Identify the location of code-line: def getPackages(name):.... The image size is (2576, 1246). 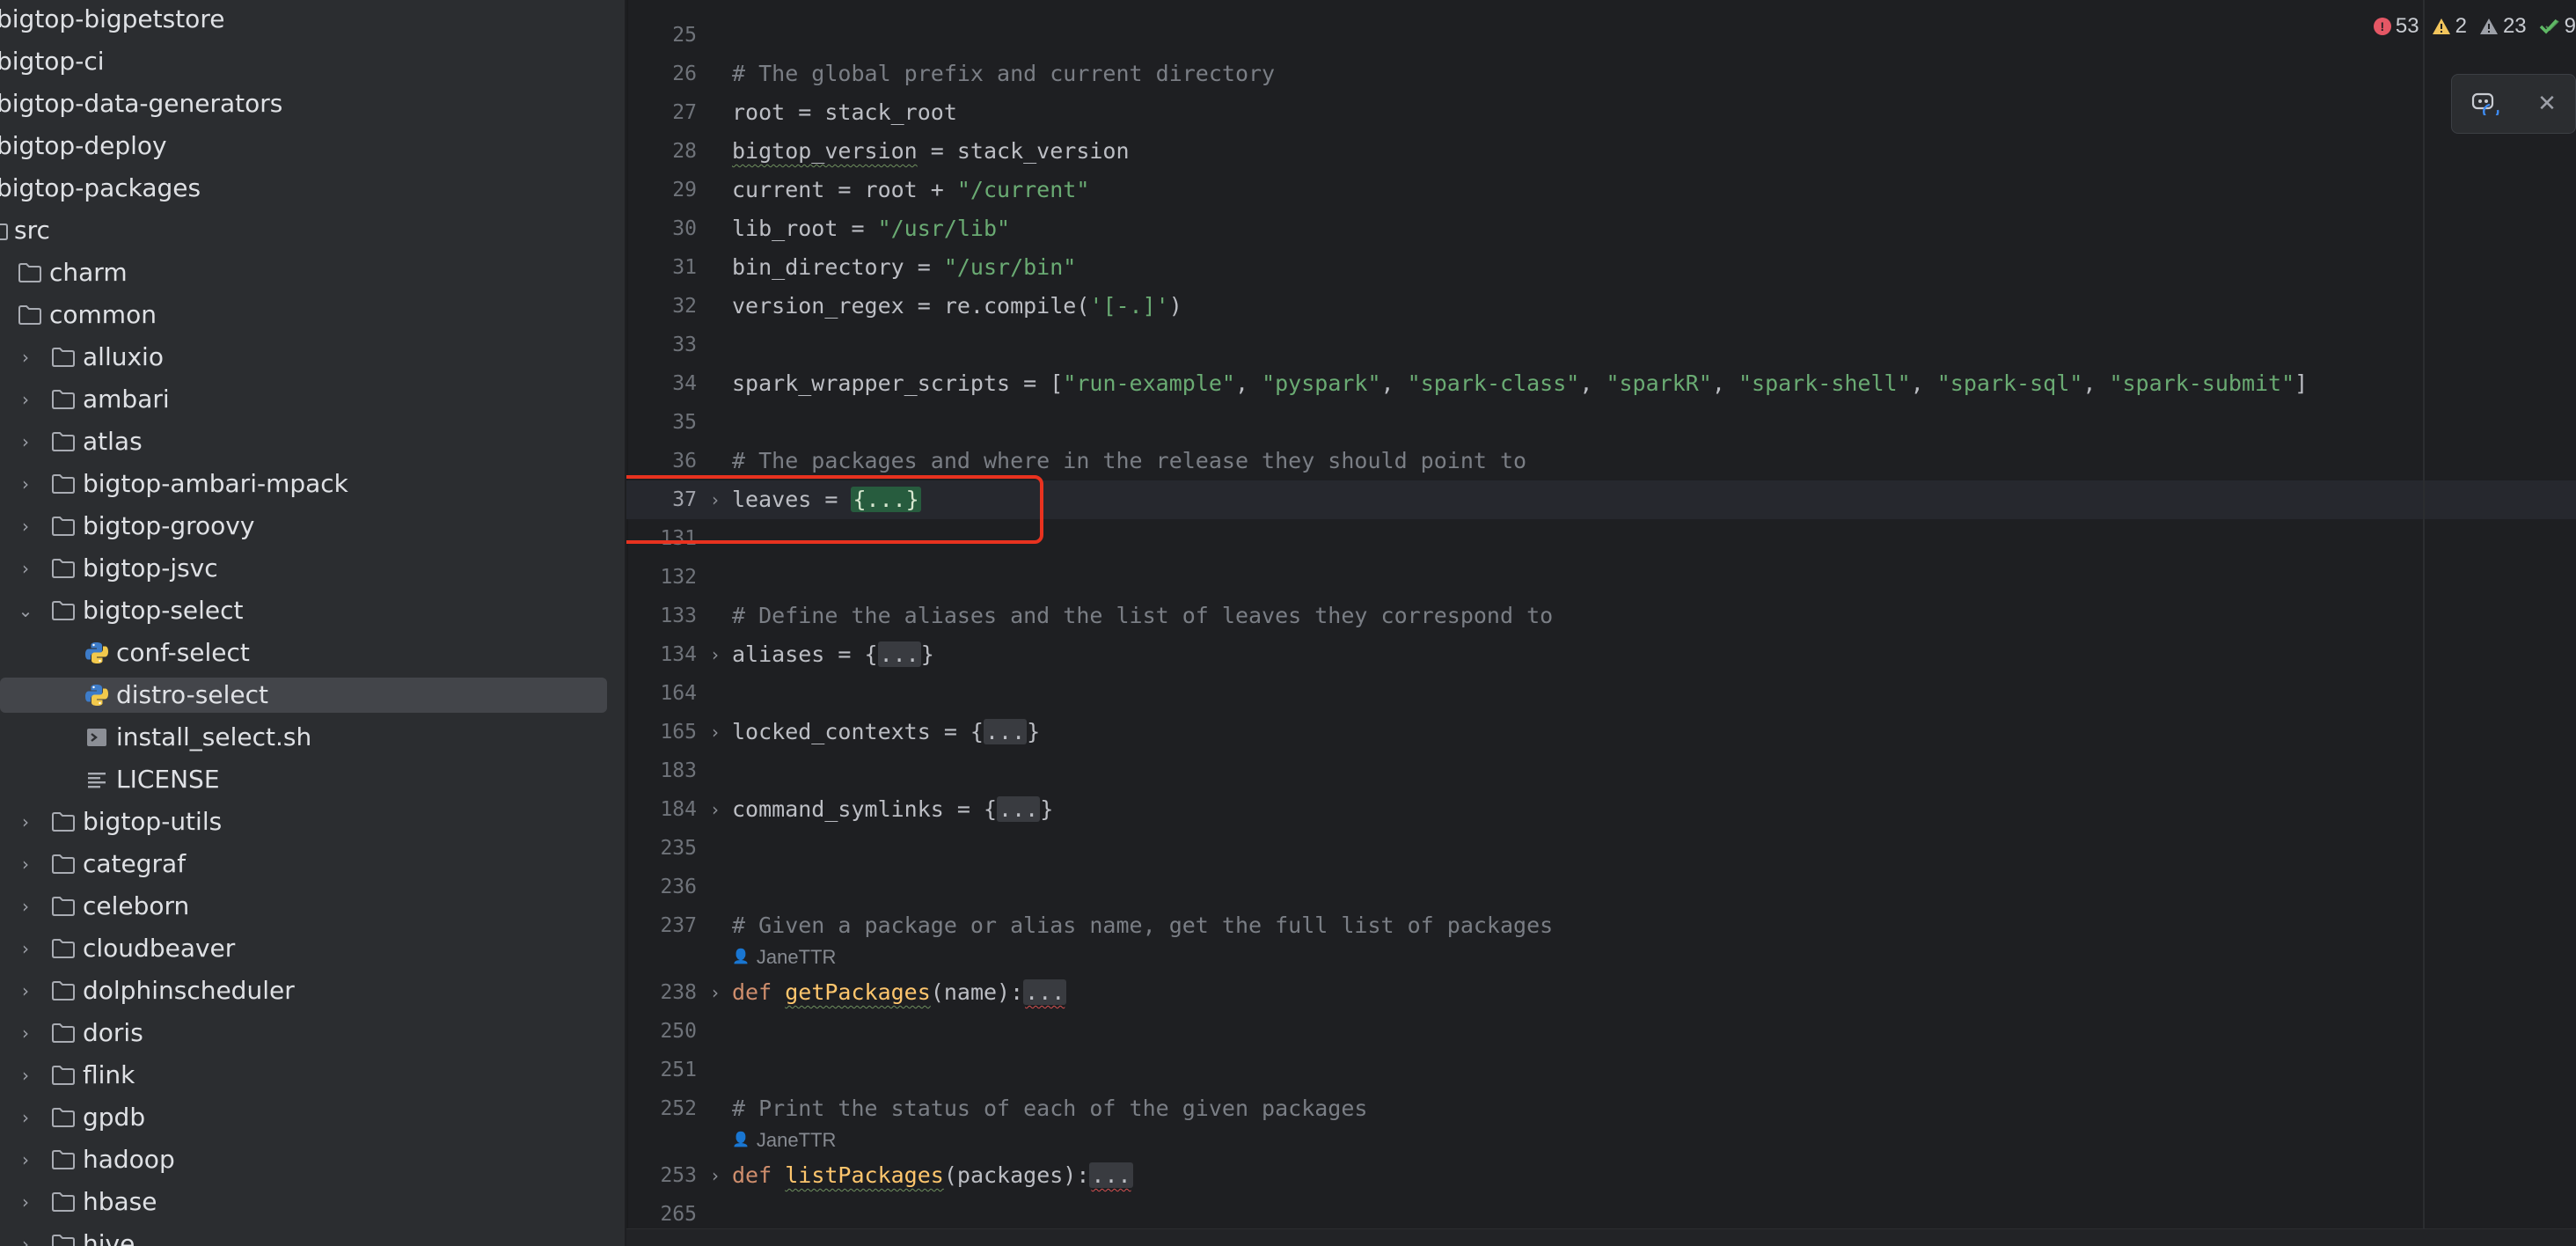
(899, 993).